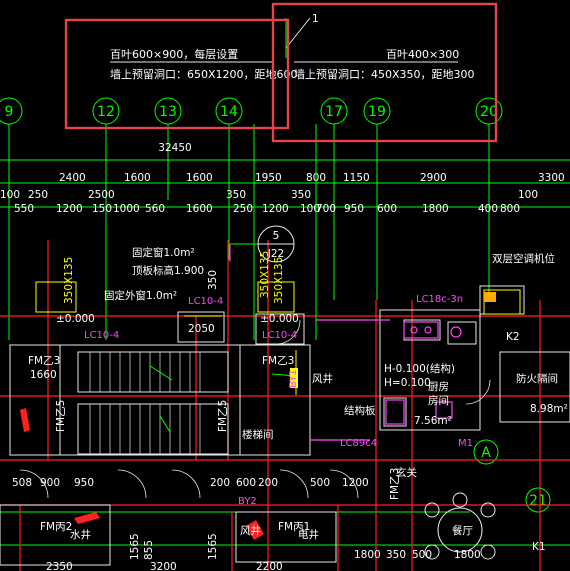  Describe the element at coordinates (56, 527) in the screenshot. I see `door-fm6: FM丙2` at that location.